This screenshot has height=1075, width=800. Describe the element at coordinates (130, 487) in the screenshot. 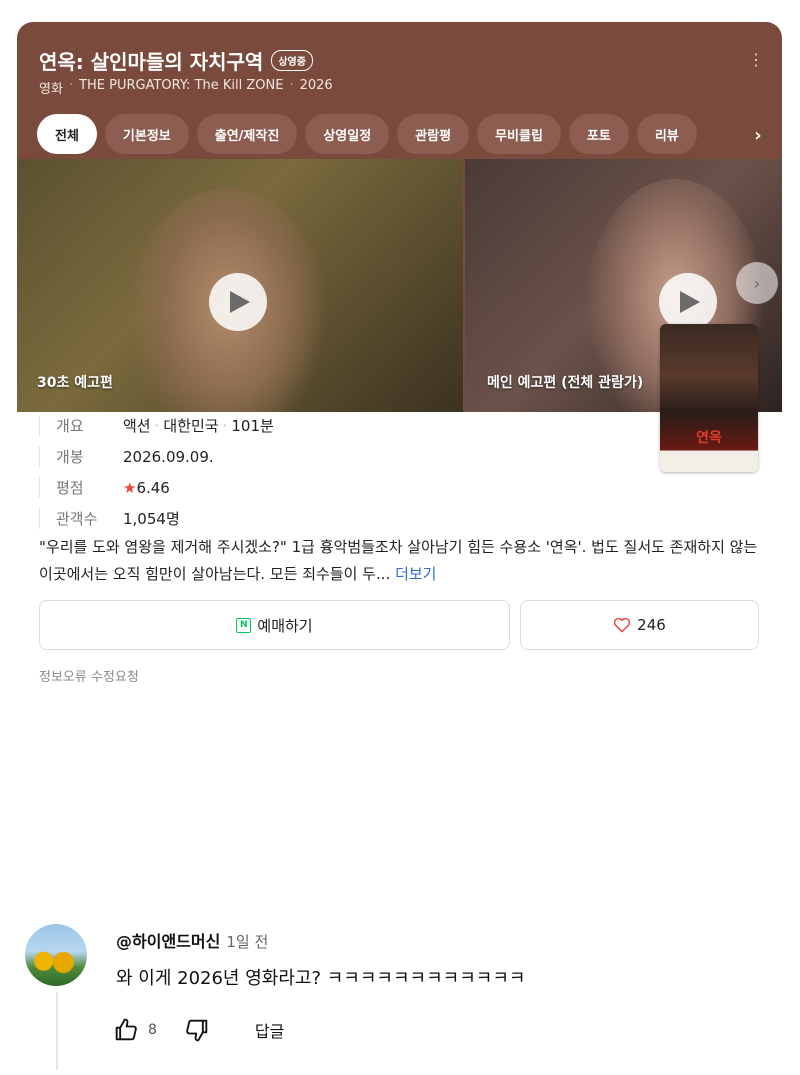

I see `star-icon: ★` at that location.